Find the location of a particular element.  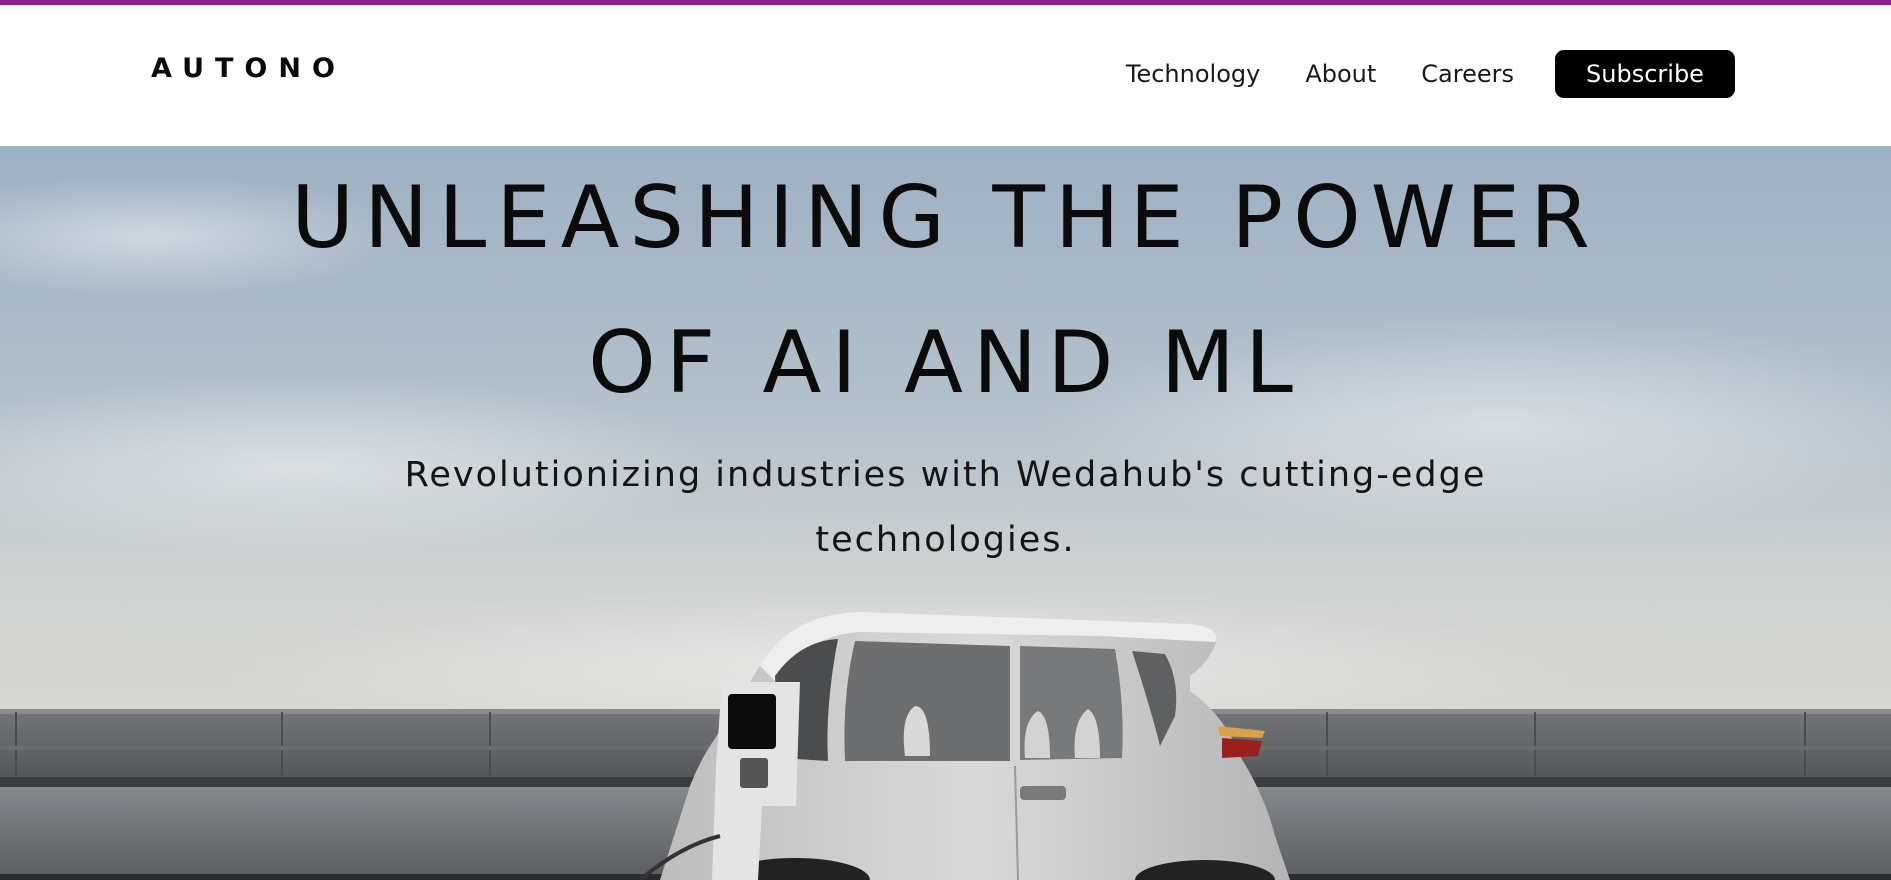

nav-links: Technology About Careers Subscribe is located at coordinates (1430, 74).